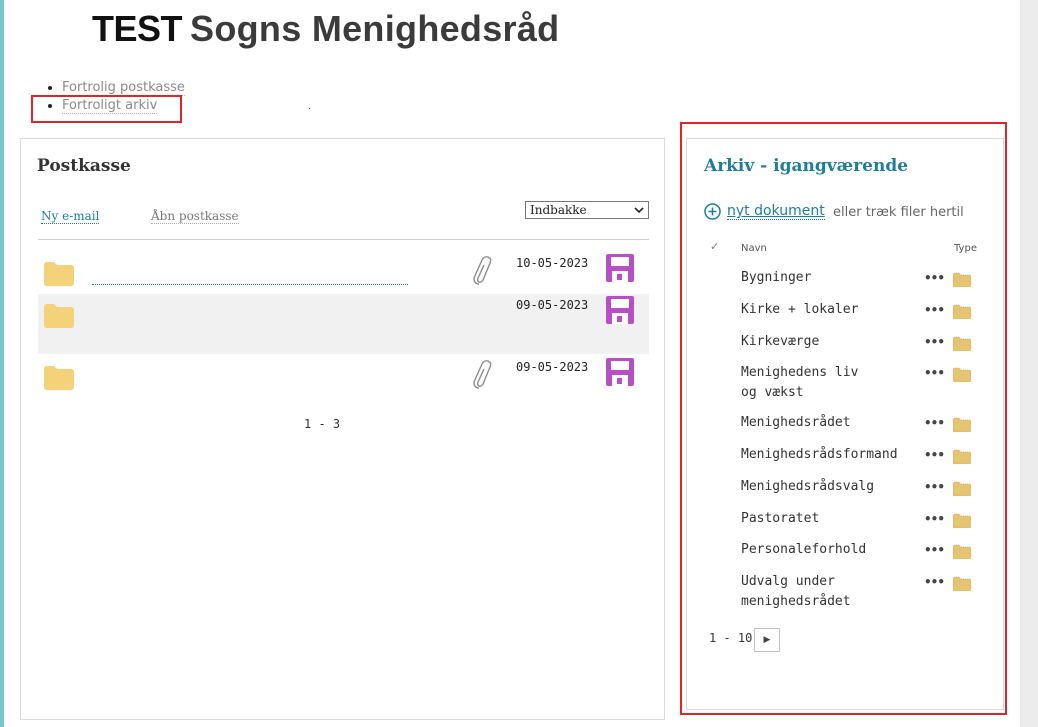  Describe the element at coordinates (552, 263) in the screenshot. I see `mail-date: 10-05-2023` at that location.